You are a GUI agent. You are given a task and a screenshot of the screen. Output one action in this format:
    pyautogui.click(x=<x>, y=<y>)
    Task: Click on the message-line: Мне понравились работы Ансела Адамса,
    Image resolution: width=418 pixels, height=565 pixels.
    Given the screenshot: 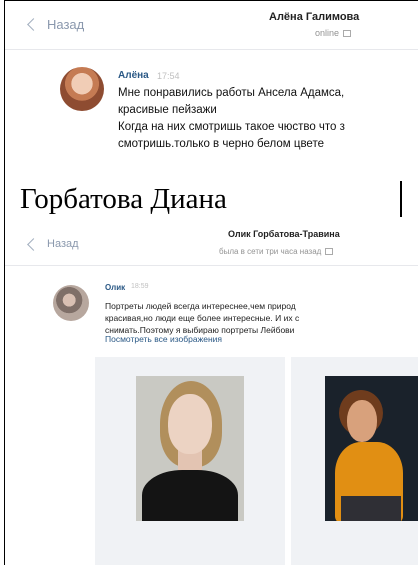 What is the action you would take?
    pyautogui.click(x=231, y=93)
    